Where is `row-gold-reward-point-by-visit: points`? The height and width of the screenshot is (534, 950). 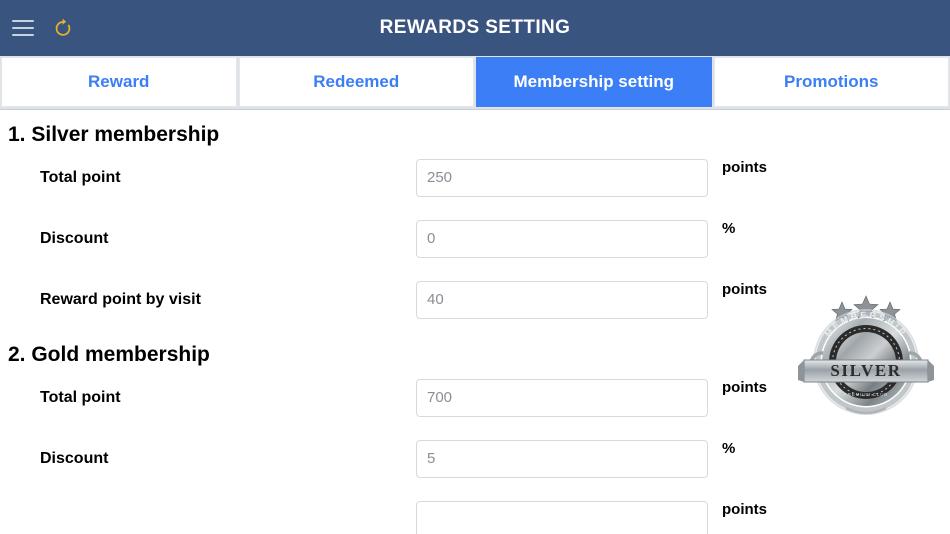 row-gold-reward-point-by-visit: points is located at coordinates (475, 511).